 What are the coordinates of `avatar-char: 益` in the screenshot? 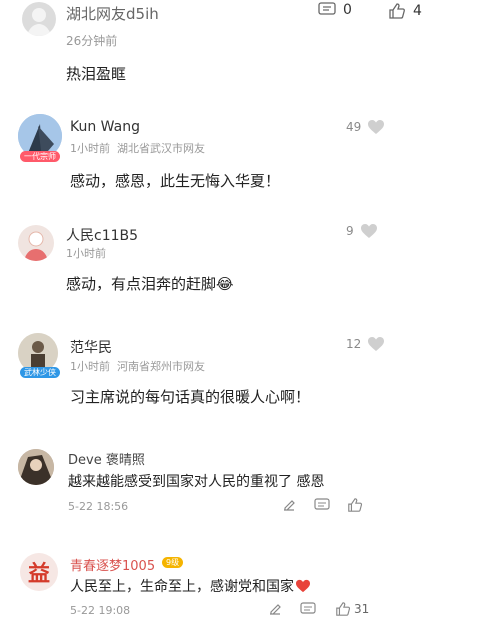 It's located at (38, 574).